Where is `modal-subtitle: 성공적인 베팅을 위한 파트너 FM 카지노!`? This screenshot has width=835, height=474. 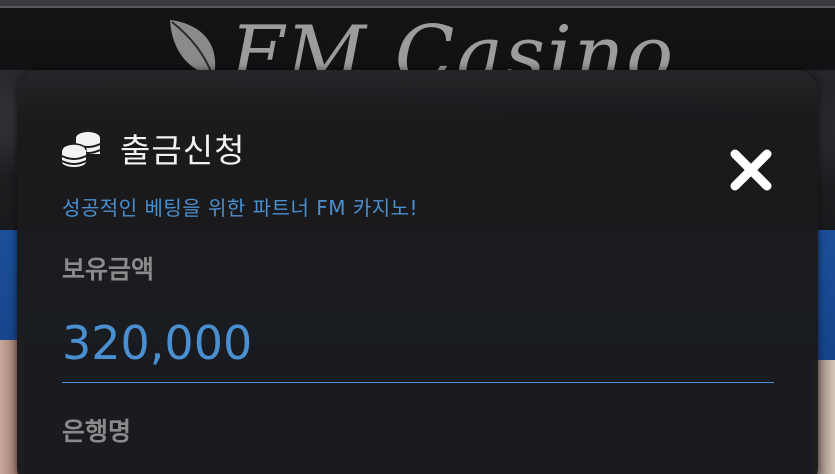
modal-subtitle: 성공적인 베팅을 위한 파트너 FM 카지노! is located at coordinates (240, 208).